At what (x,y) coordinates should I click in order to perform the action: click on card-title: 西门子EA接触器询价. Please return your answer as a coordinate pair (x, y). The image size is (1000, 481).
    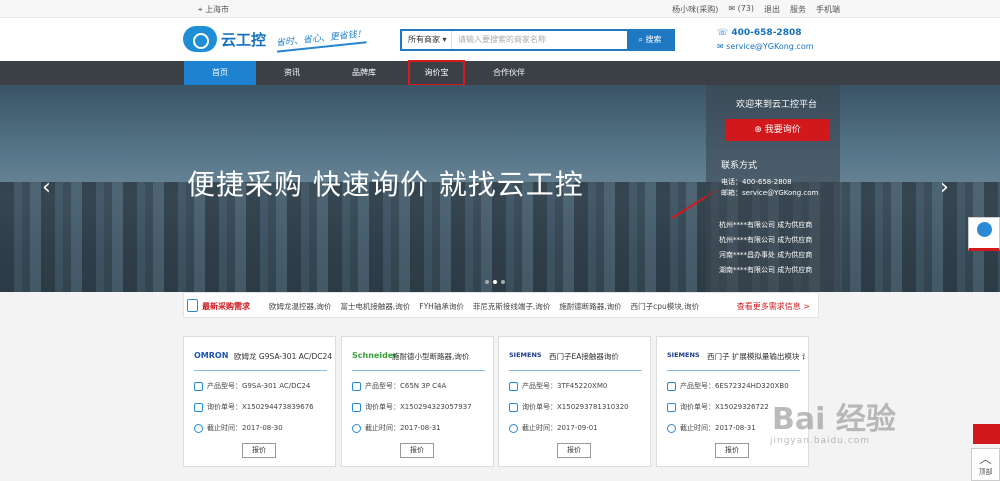
    Looking at the image, I should click on (598, 356).